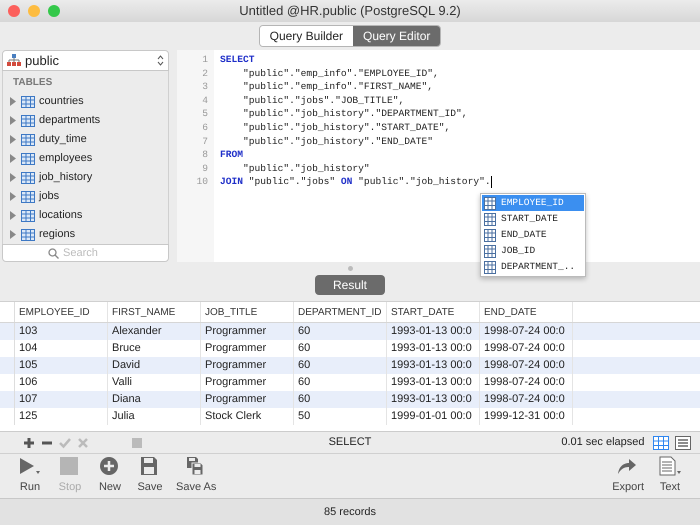 The height and width of the screenshot is (525, 700). What do you see at coordinates (346, 127) in the screenshot?
I see `code-line: "public"."job_history"."START_DATE",` at bounding box center [346, 127].